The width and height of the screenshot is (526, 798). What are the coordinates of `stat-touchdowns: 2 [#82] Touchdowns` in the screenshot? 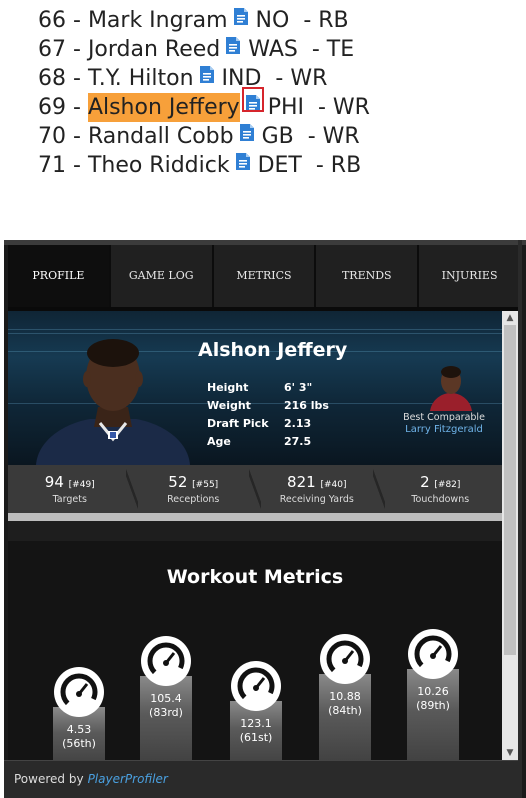 It's located at (437, 489).